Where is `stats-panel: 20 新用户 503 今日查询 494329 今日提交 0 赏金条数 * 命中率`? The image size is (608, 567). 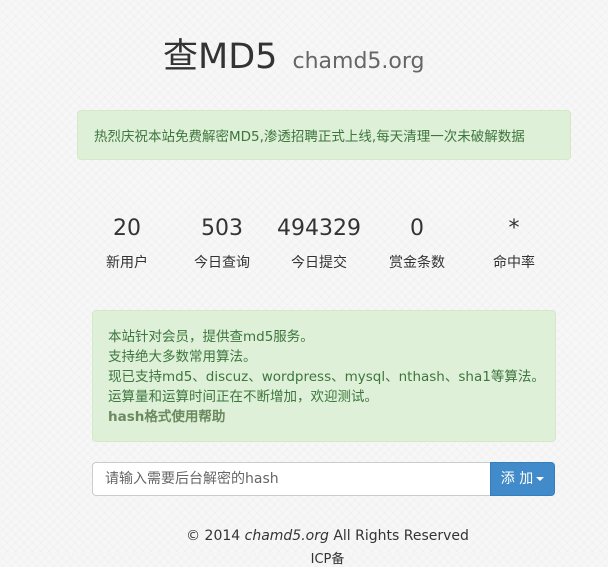 stats-panel: 20 新用户 503 今日查询 494329 今日提交 0 赏金条数 * 命中率 is located at coordinates (327, 244).